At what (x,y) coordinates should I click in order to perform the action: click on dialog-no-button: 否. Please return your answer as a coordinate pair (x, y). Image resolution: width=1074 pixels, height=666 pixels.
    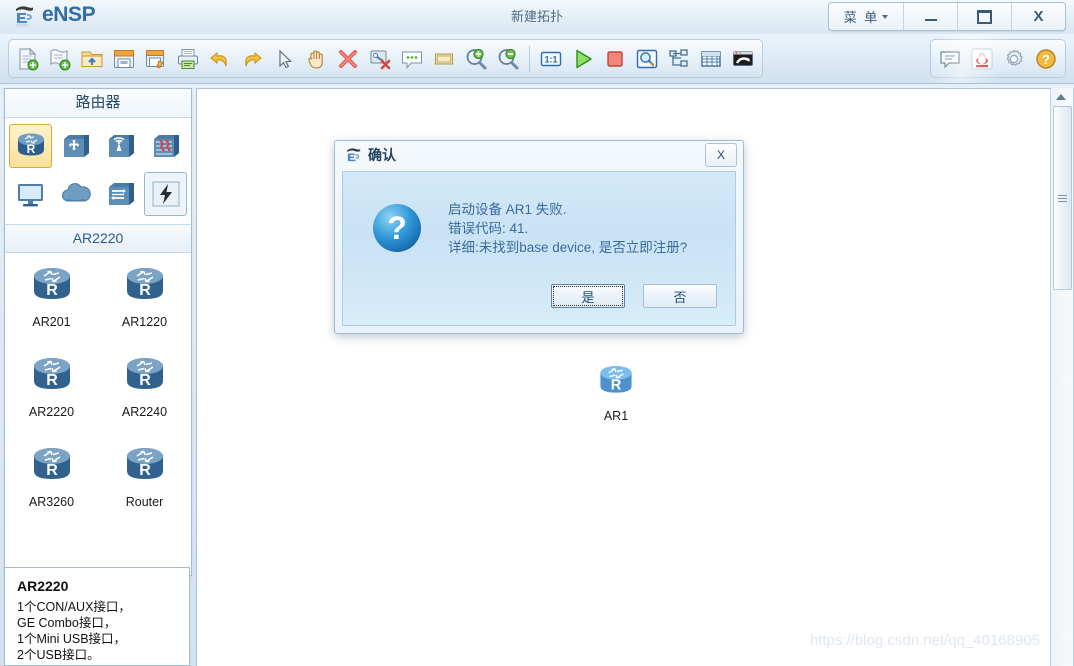
    Looking at the image, I should click on (680, 296).